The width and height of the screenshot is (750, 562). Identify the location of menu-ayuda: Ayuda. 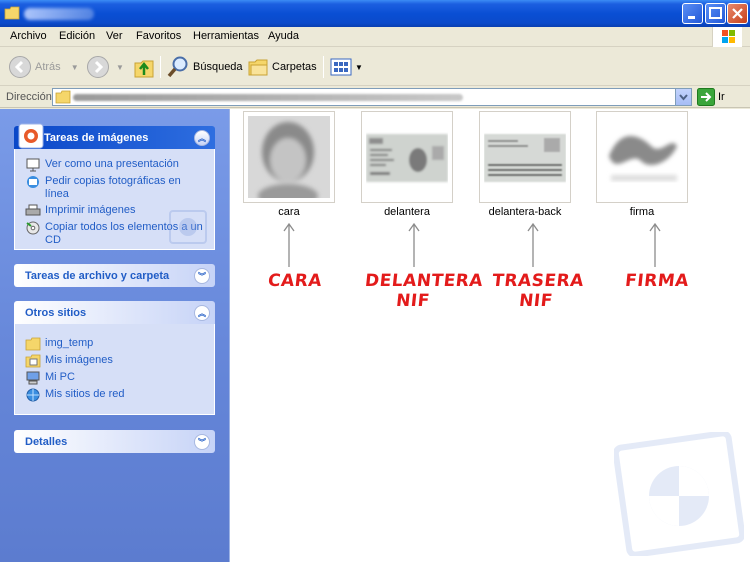
(283, 36).